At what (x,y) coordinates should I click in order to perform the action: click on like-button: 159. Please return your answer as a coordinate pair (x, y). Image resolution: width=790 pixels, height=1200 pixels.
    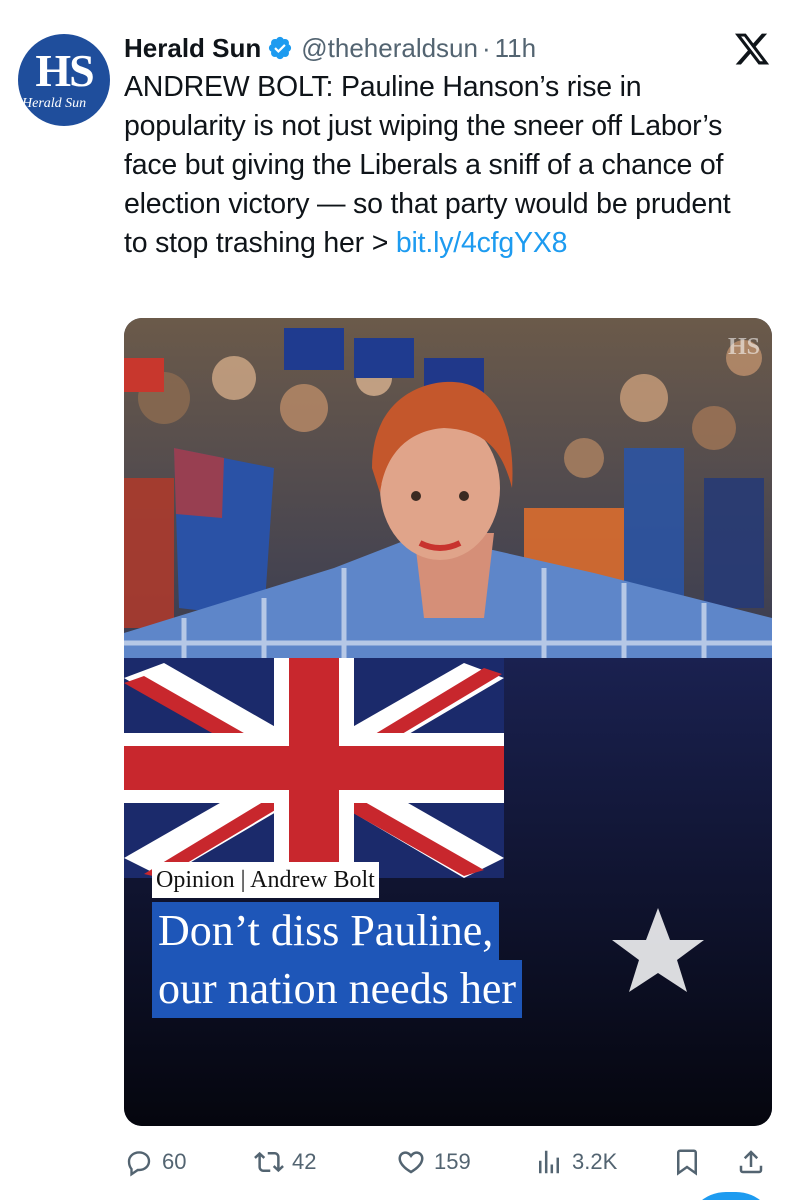
    Looking at the image, I should click on (433, 1162).